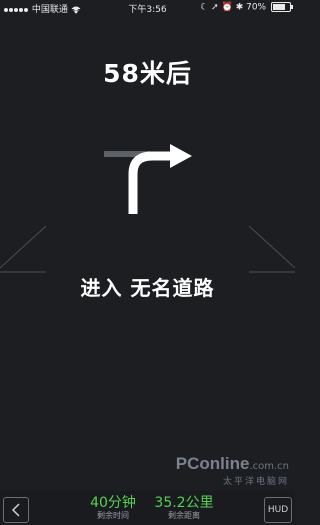 This screenshot has height=525, width=320. What do you see at coordinates (151, 182) in the screenshot?
I see `turn-right-arrow-icon` at bounding box center [151, 182].